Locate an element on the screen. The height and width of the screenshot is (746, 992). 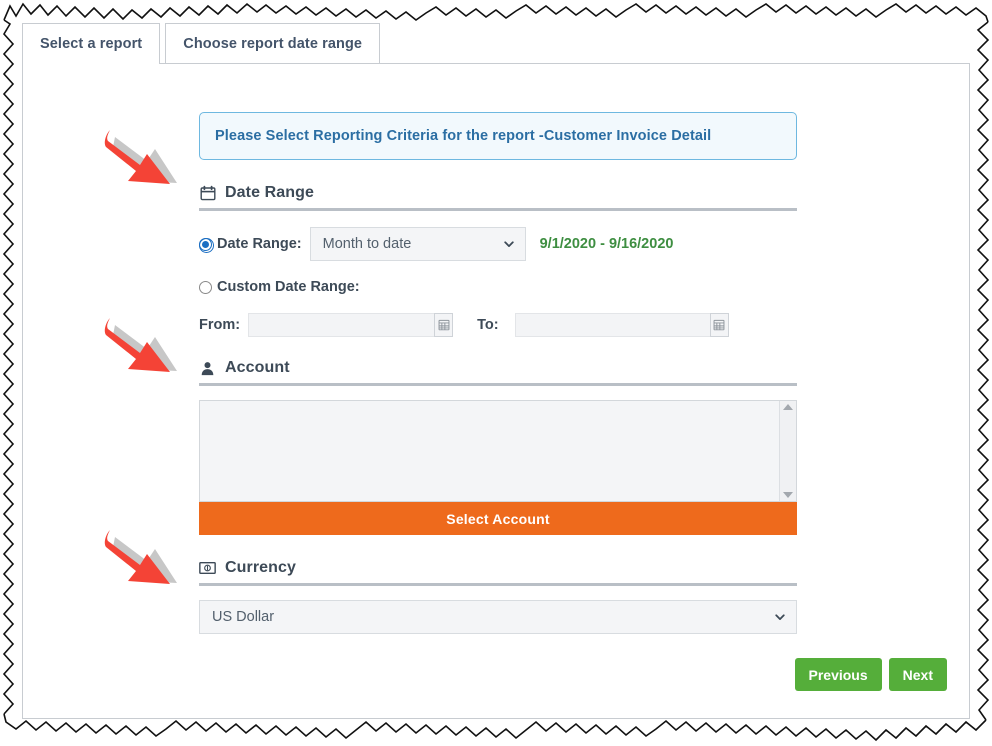
next-button: Next is located at coordinates (917, 674).